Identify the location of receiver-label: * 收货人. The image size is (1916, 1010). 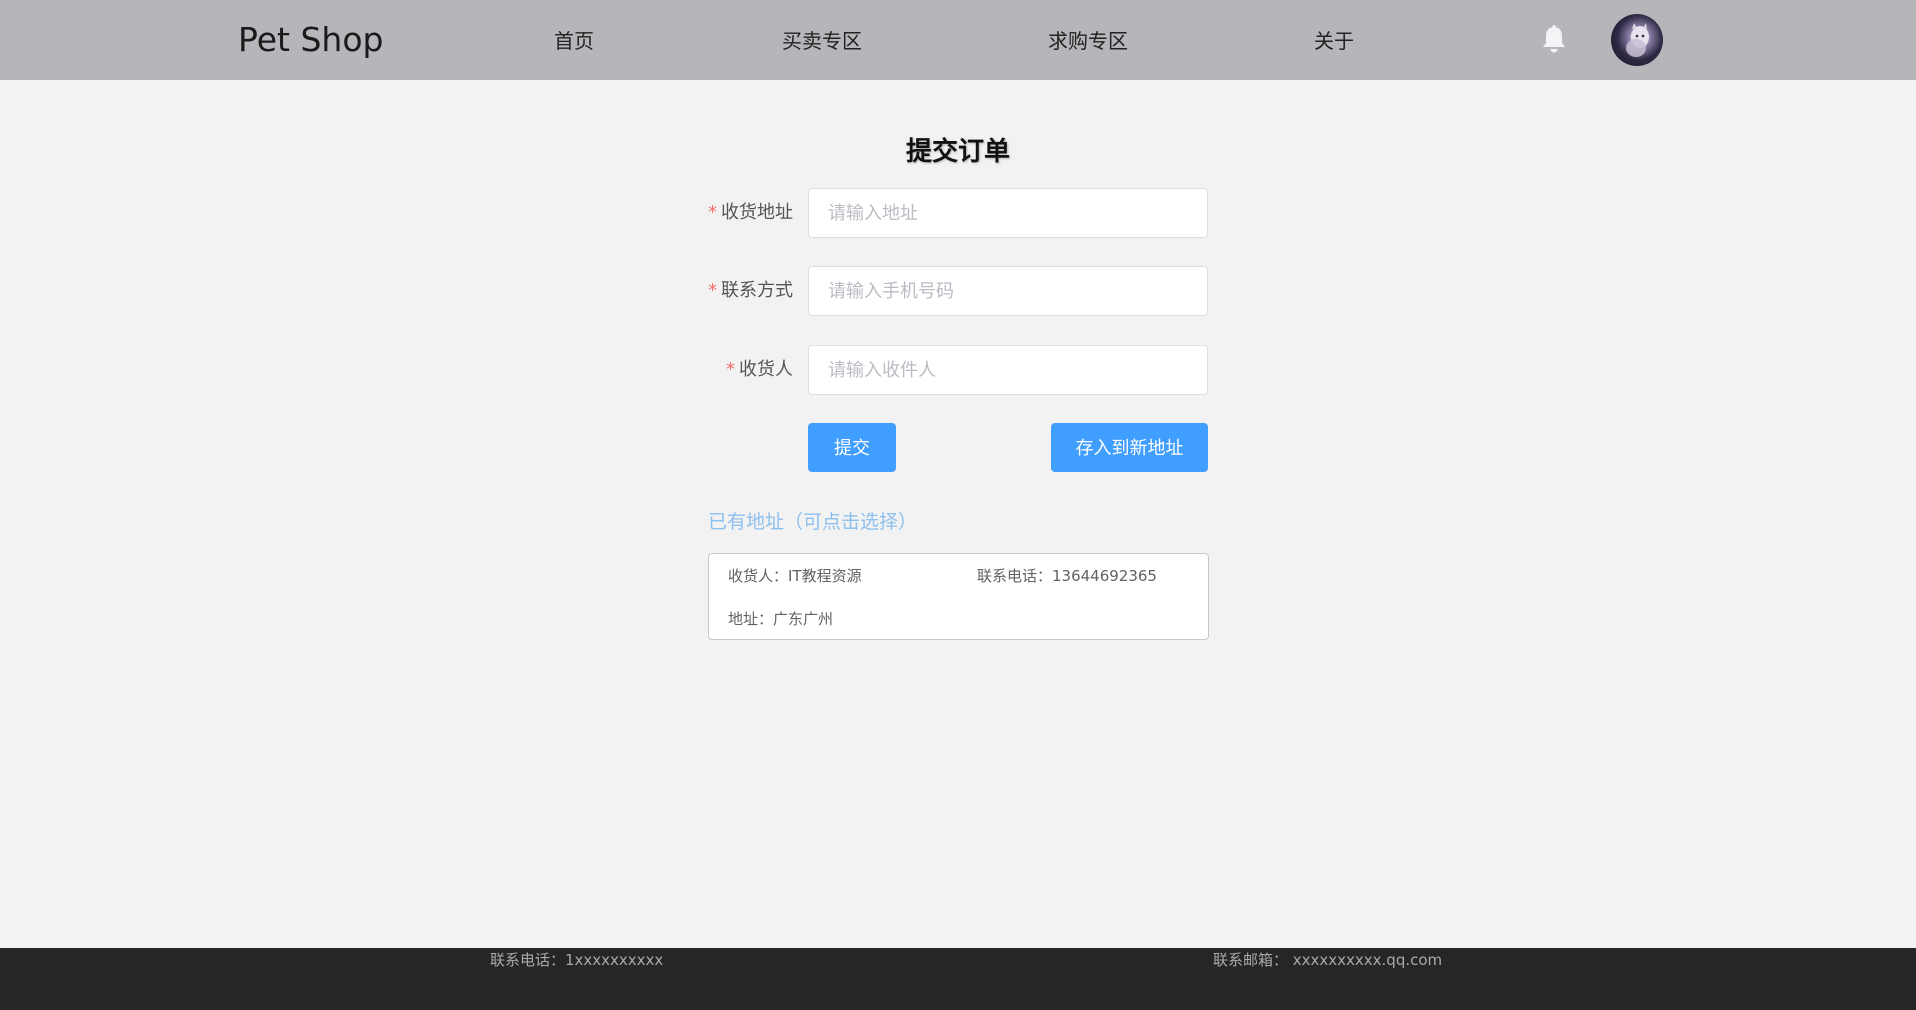
(759, 369).